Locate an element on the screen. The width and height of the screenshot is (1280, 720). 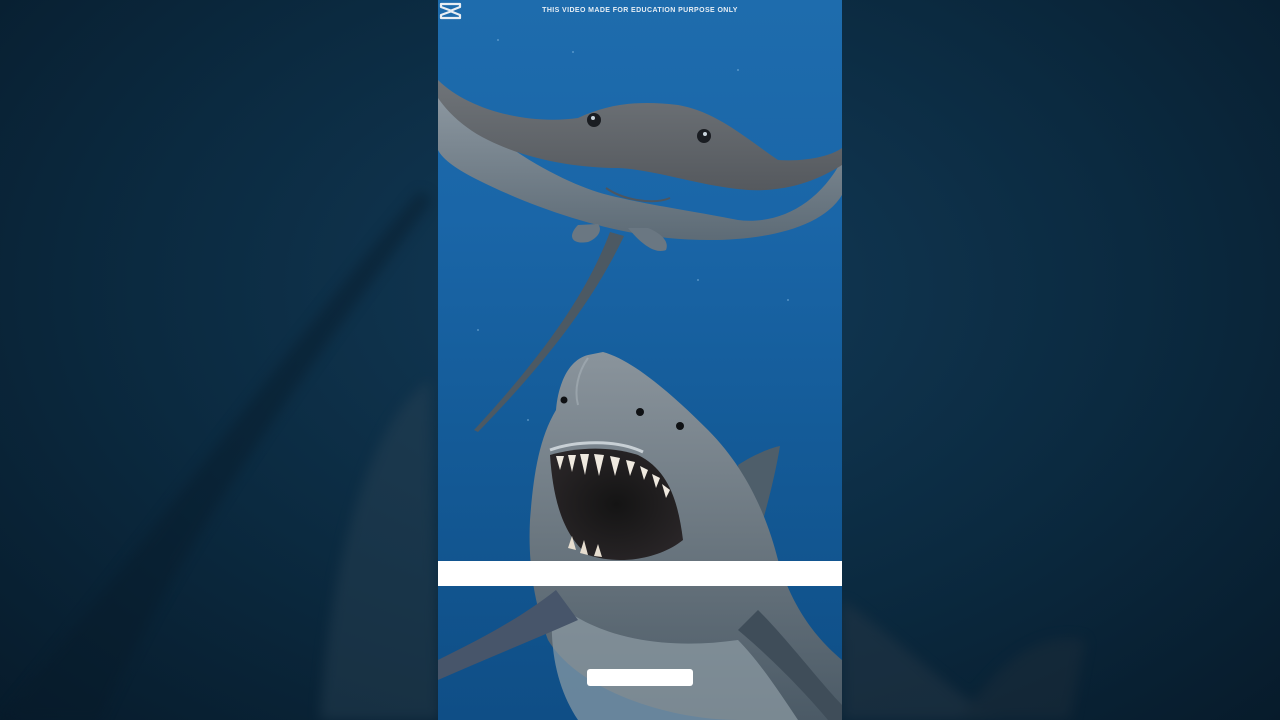
white-overlay-bar is located at coordinates (640, 573).